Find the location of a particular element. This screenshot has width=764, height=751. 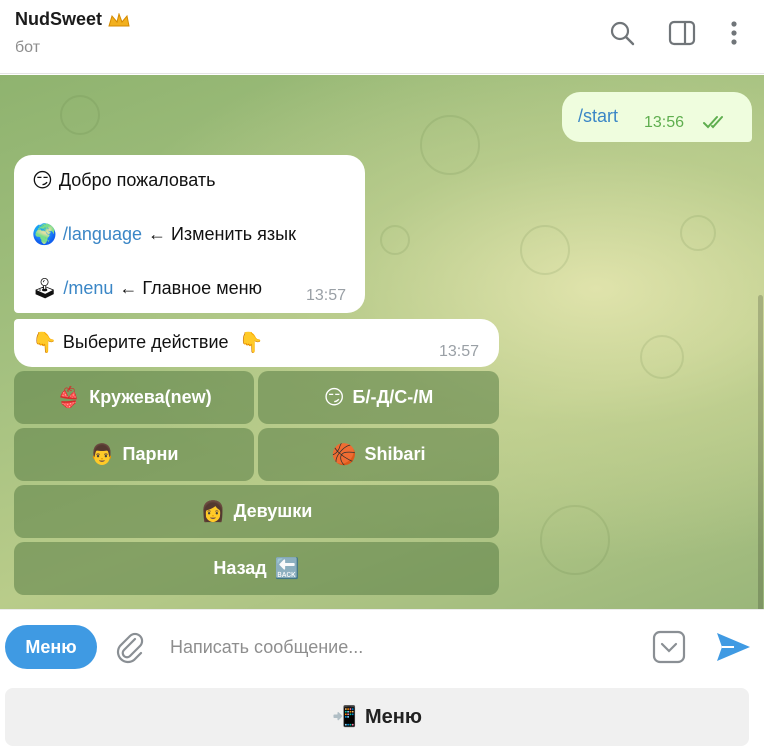

woman-emoji-icon: 👩 is located at coordinates (213, 511).